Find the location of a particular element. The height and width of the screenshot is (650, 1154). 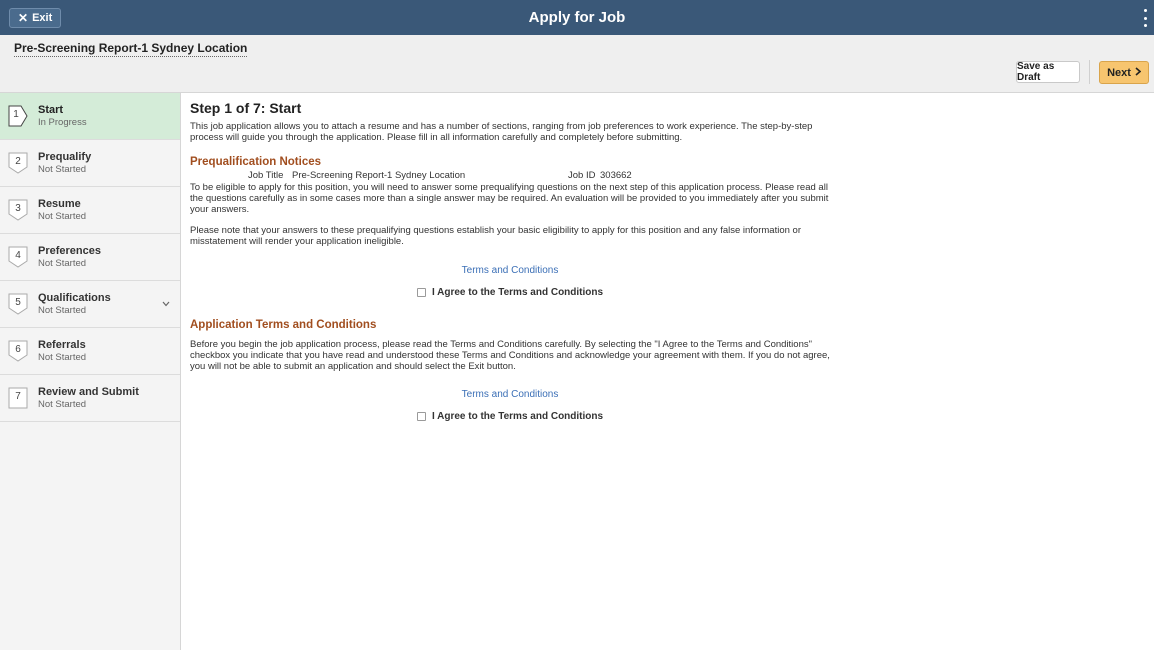

step-qualifications: 5 Qualifications Not Started is located at coordinates (90, 304).